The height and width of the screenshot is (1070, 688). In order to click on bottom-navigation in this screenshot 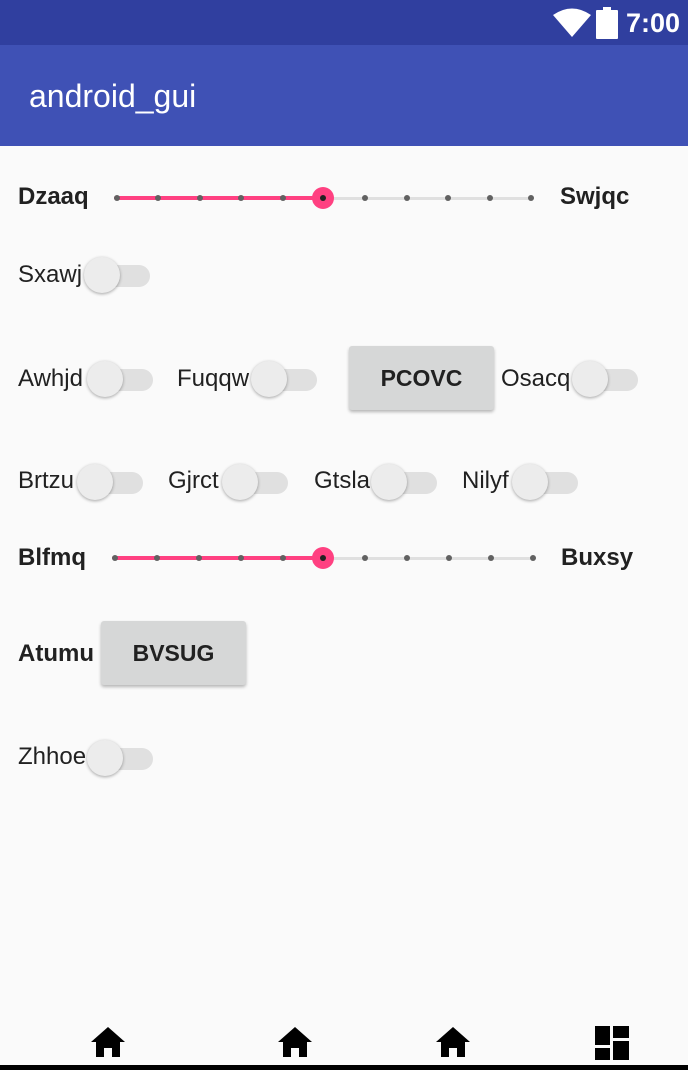, I will do `click(344, 1040)`.